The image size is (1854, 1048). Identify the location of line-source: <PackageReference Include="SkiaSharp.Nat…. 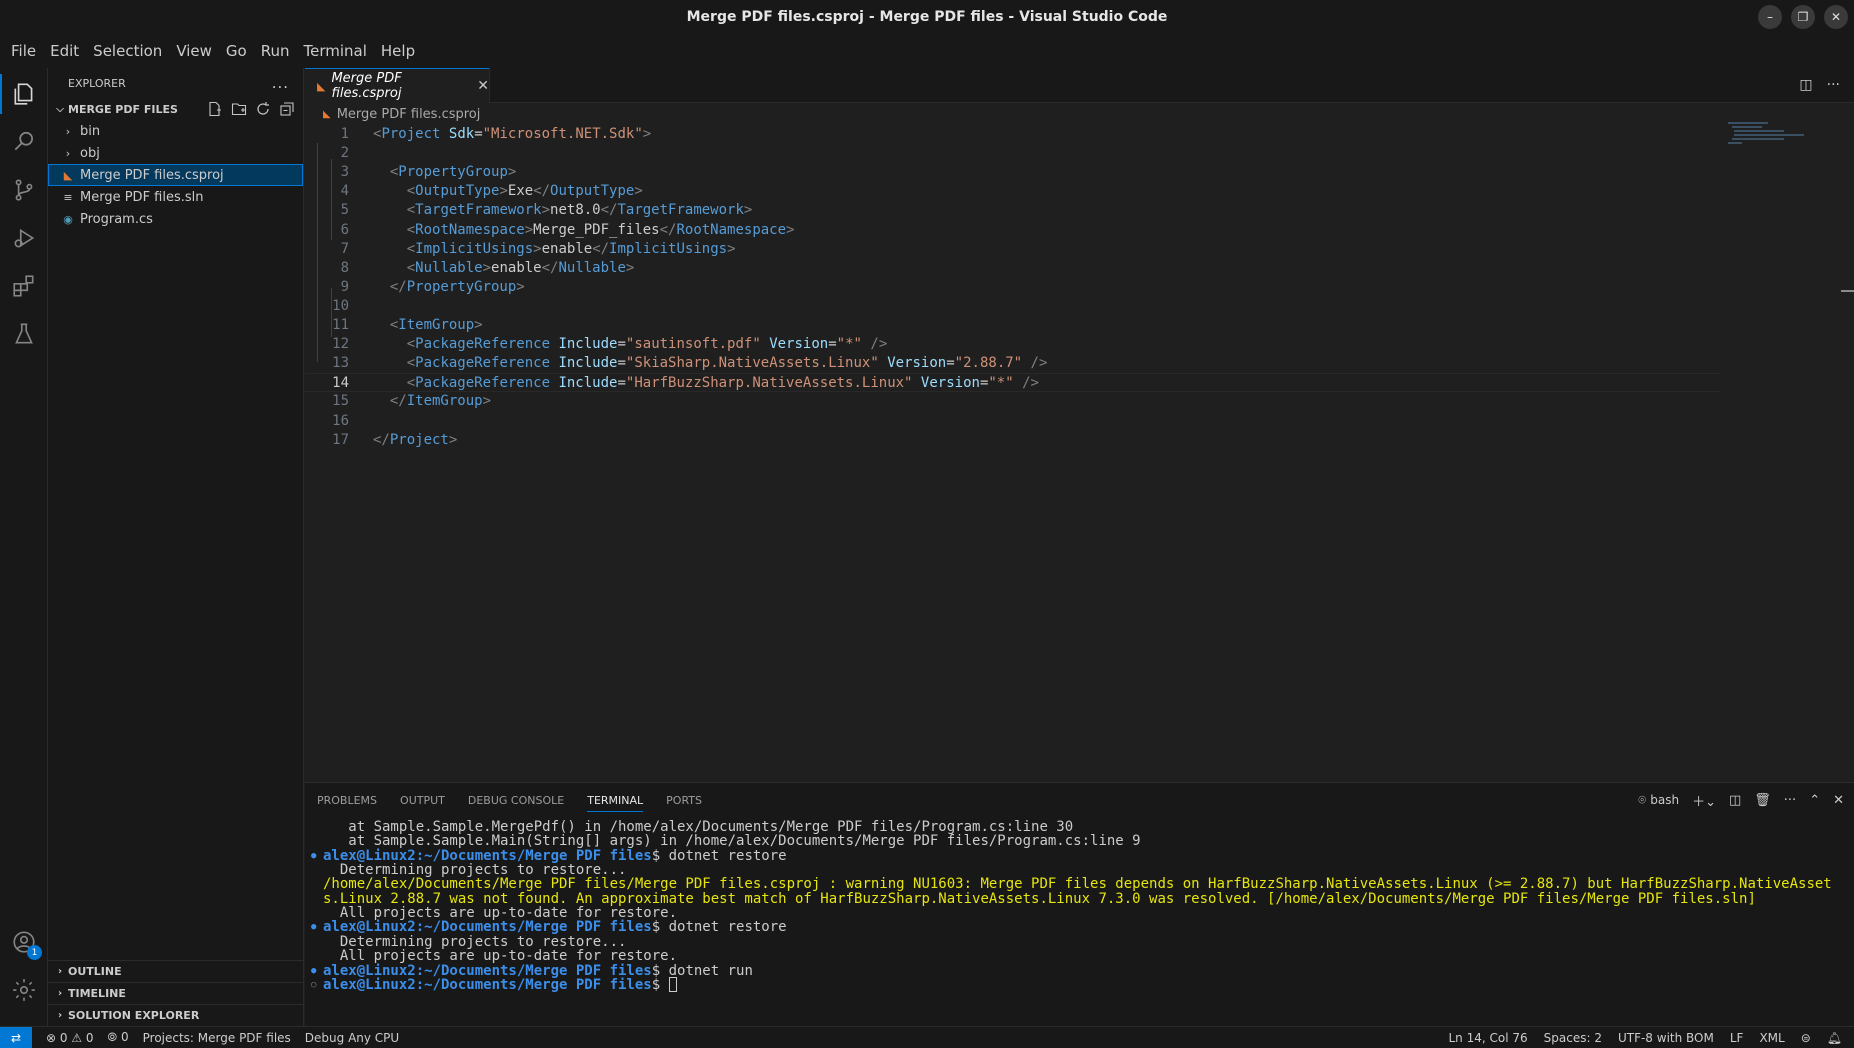
(727, 363).